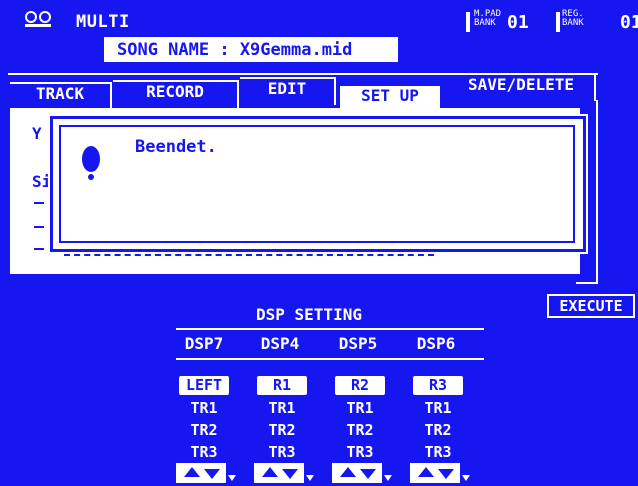 Image resolution: width=638 pixels, height=486 pixels. Describe the element at coordinates (438, 385) in the screenshot. I see `dsp6-value: R3` at that location.